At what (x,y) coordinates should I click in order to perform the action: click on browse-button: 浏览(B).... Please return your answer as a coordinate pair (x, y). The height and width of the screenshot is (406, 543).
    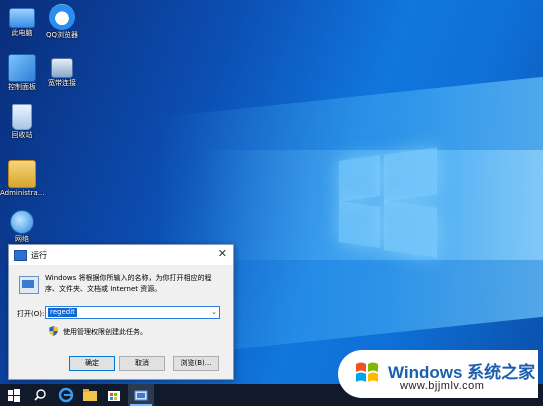
    Looking at the image, I should click on (196, 363).